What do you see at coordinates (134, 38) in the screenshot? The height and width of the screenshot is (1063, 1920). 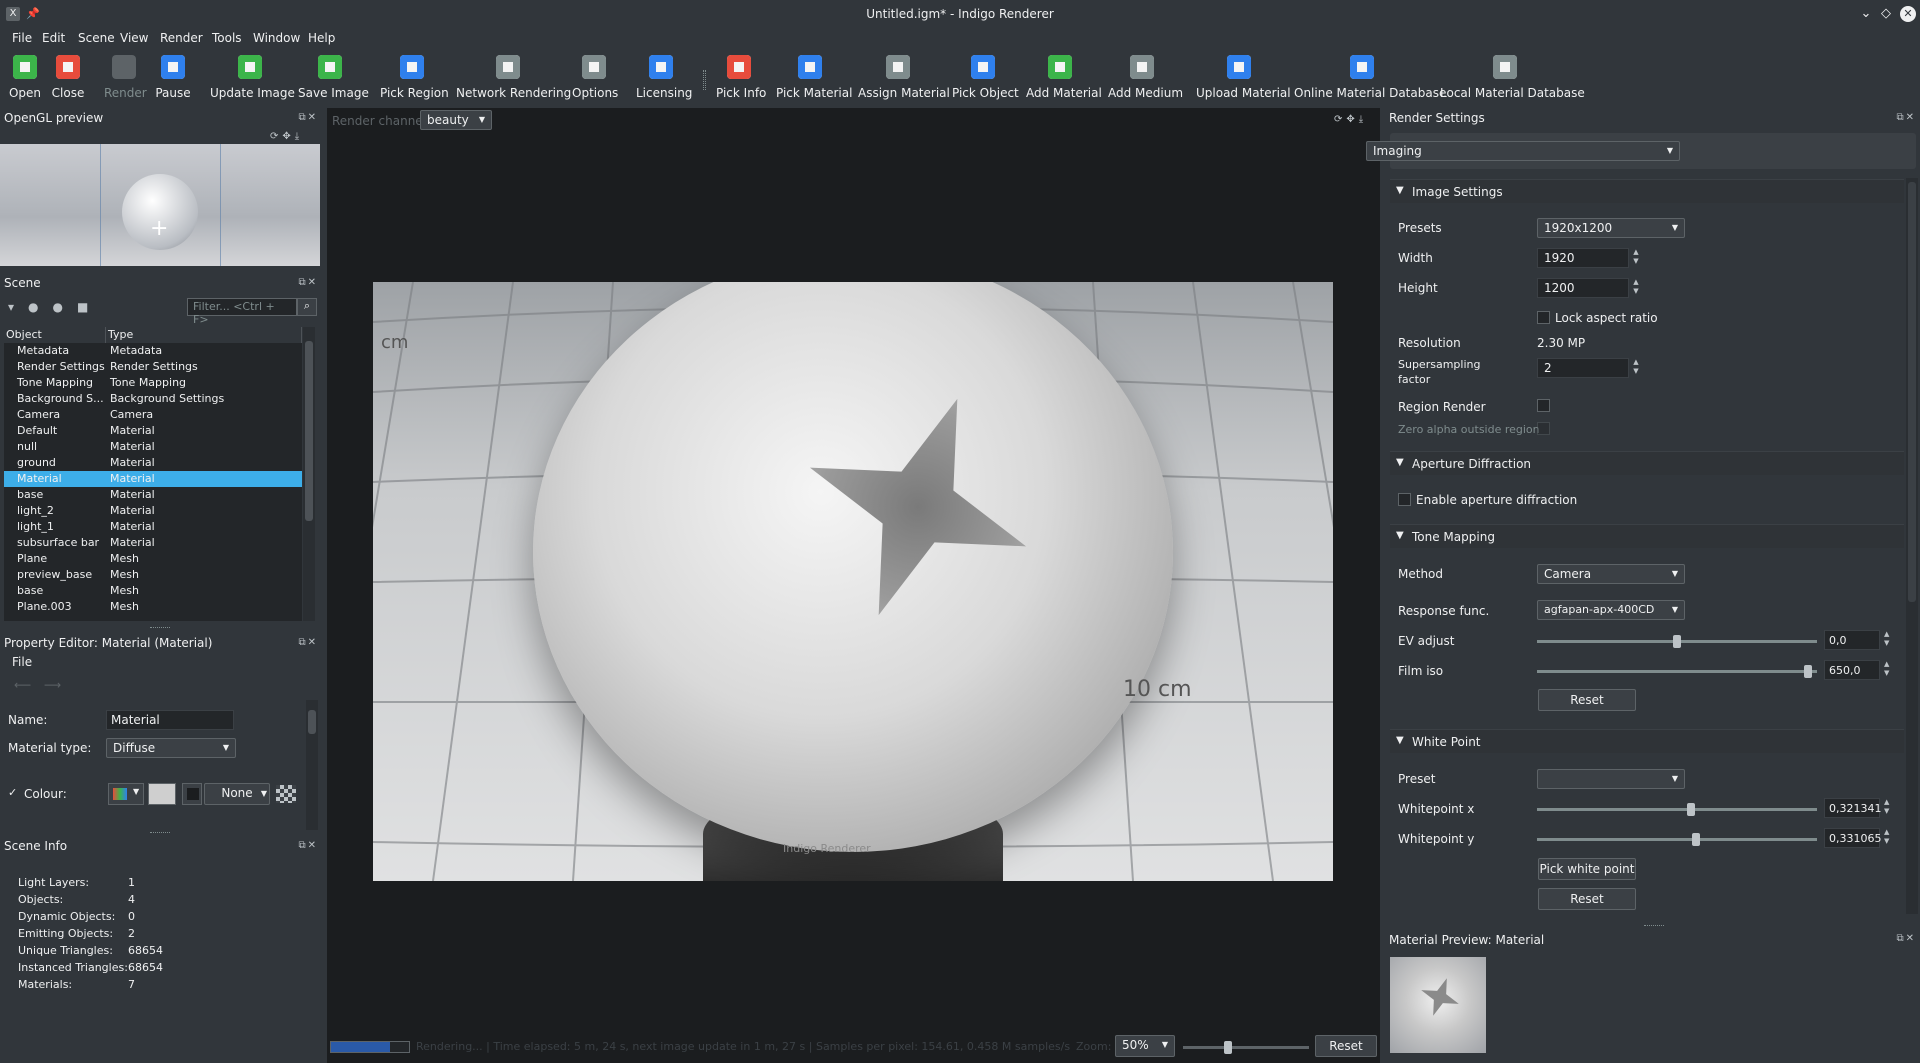 I see `menu-view: View` at bounding box center [134, 38].